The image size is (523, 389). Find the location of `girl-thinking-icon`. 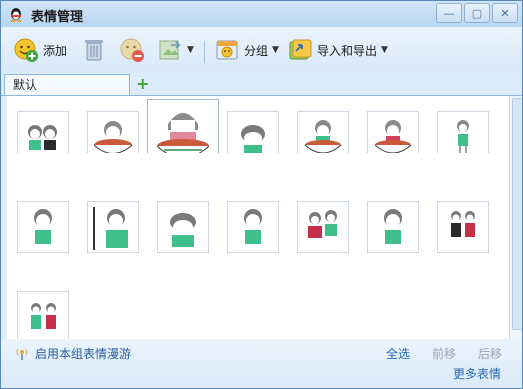

girl-thinking-icon is located at coordinates (253, 226).